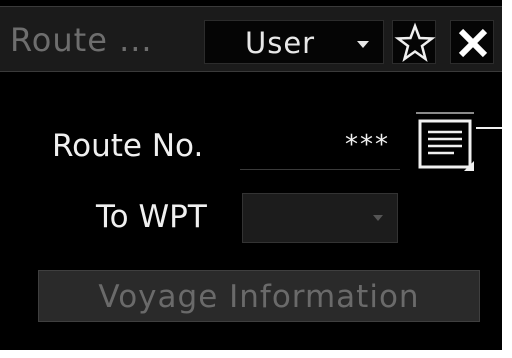  I want to click on user-mode-select: User, so click(294, 42).